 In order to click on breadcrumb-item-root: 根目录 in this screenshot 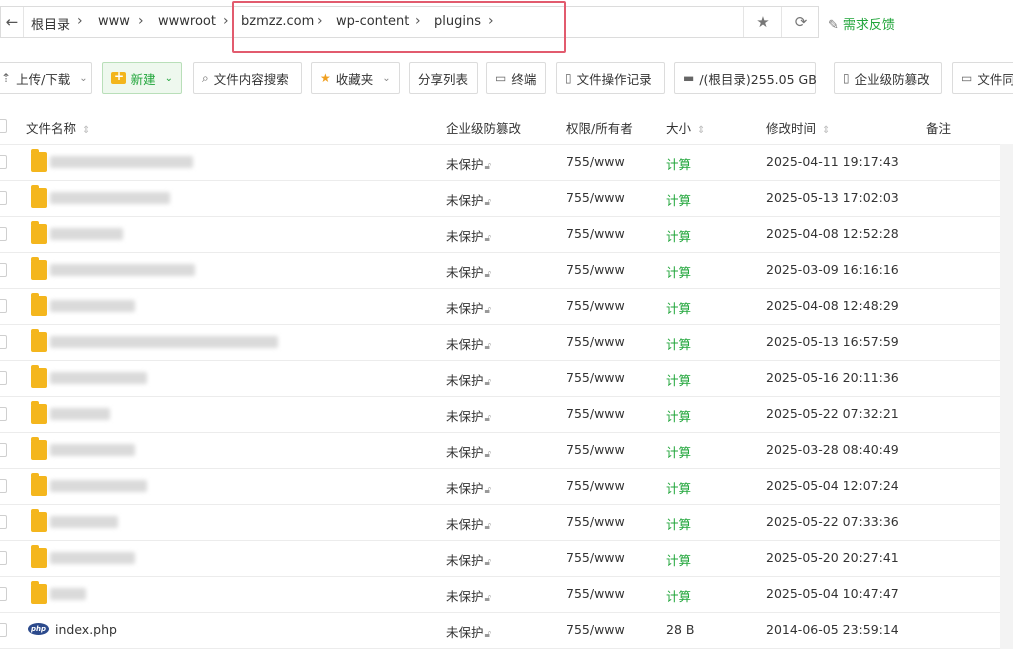, I will do `click(50, 23)`.